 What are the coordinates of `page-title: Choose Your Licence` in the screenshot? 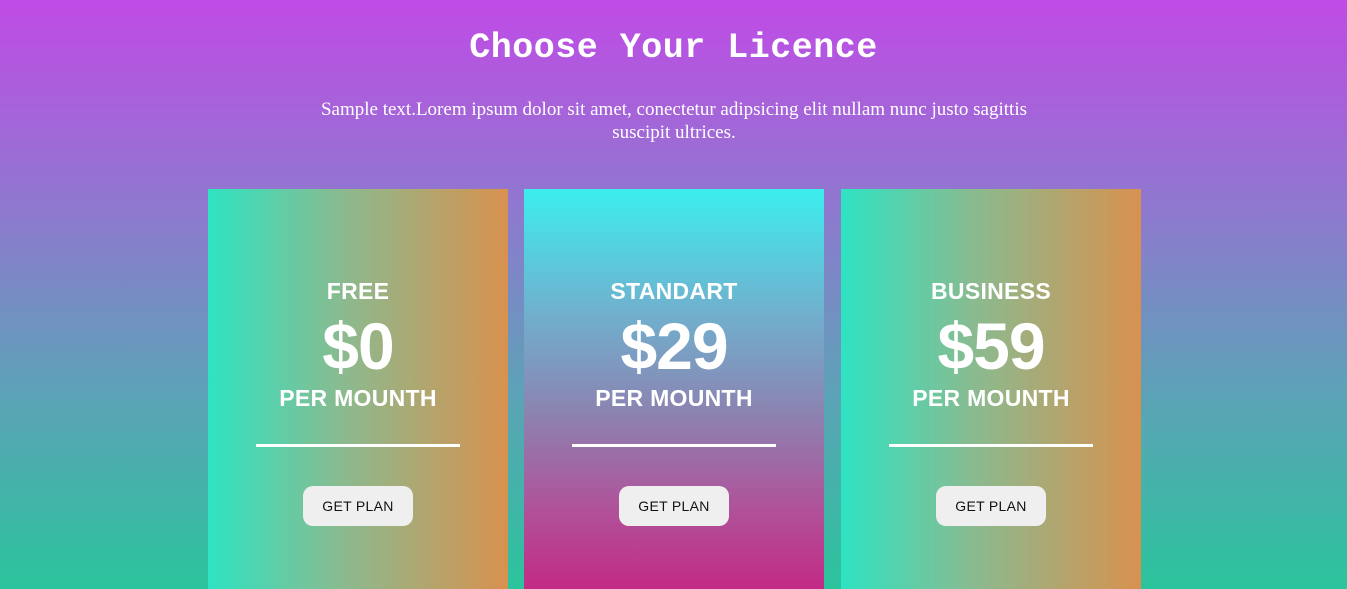 It's located at (673, 48).